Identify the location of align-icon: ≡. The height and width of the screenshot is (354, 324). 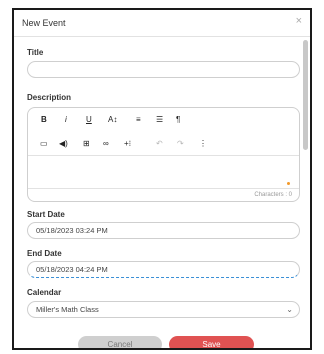
(138, 119).